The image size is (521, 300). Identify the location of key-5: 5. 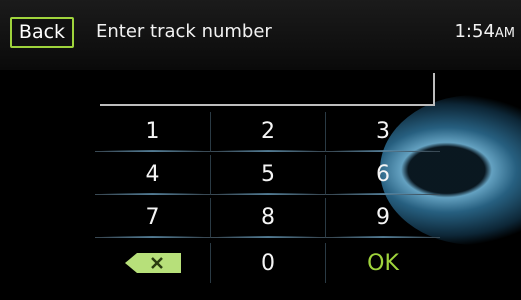
(267, 175).